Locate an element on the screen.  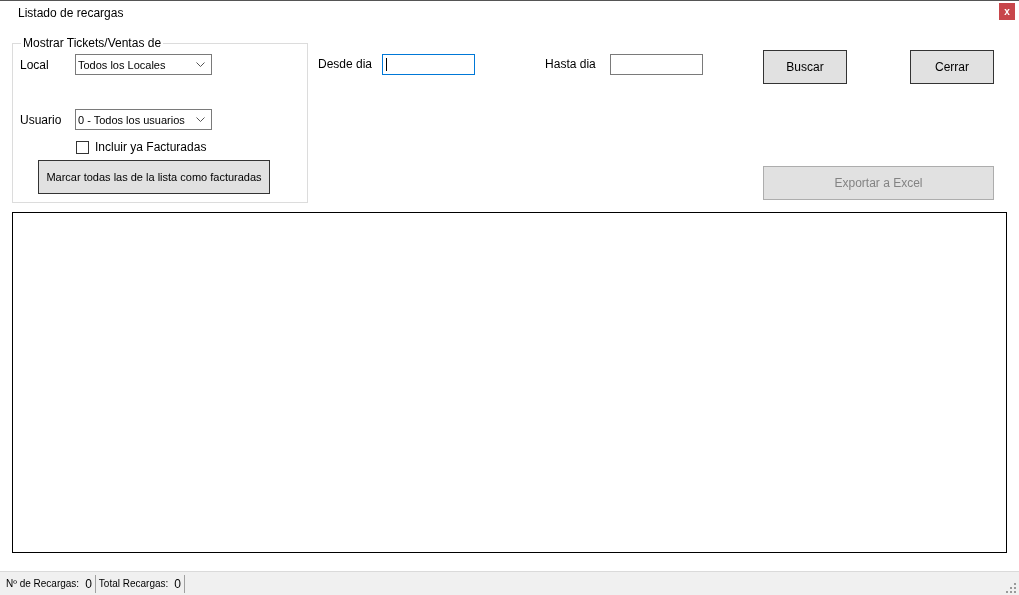
window-title: Listado de recargas is located at coordinates (71, 12).